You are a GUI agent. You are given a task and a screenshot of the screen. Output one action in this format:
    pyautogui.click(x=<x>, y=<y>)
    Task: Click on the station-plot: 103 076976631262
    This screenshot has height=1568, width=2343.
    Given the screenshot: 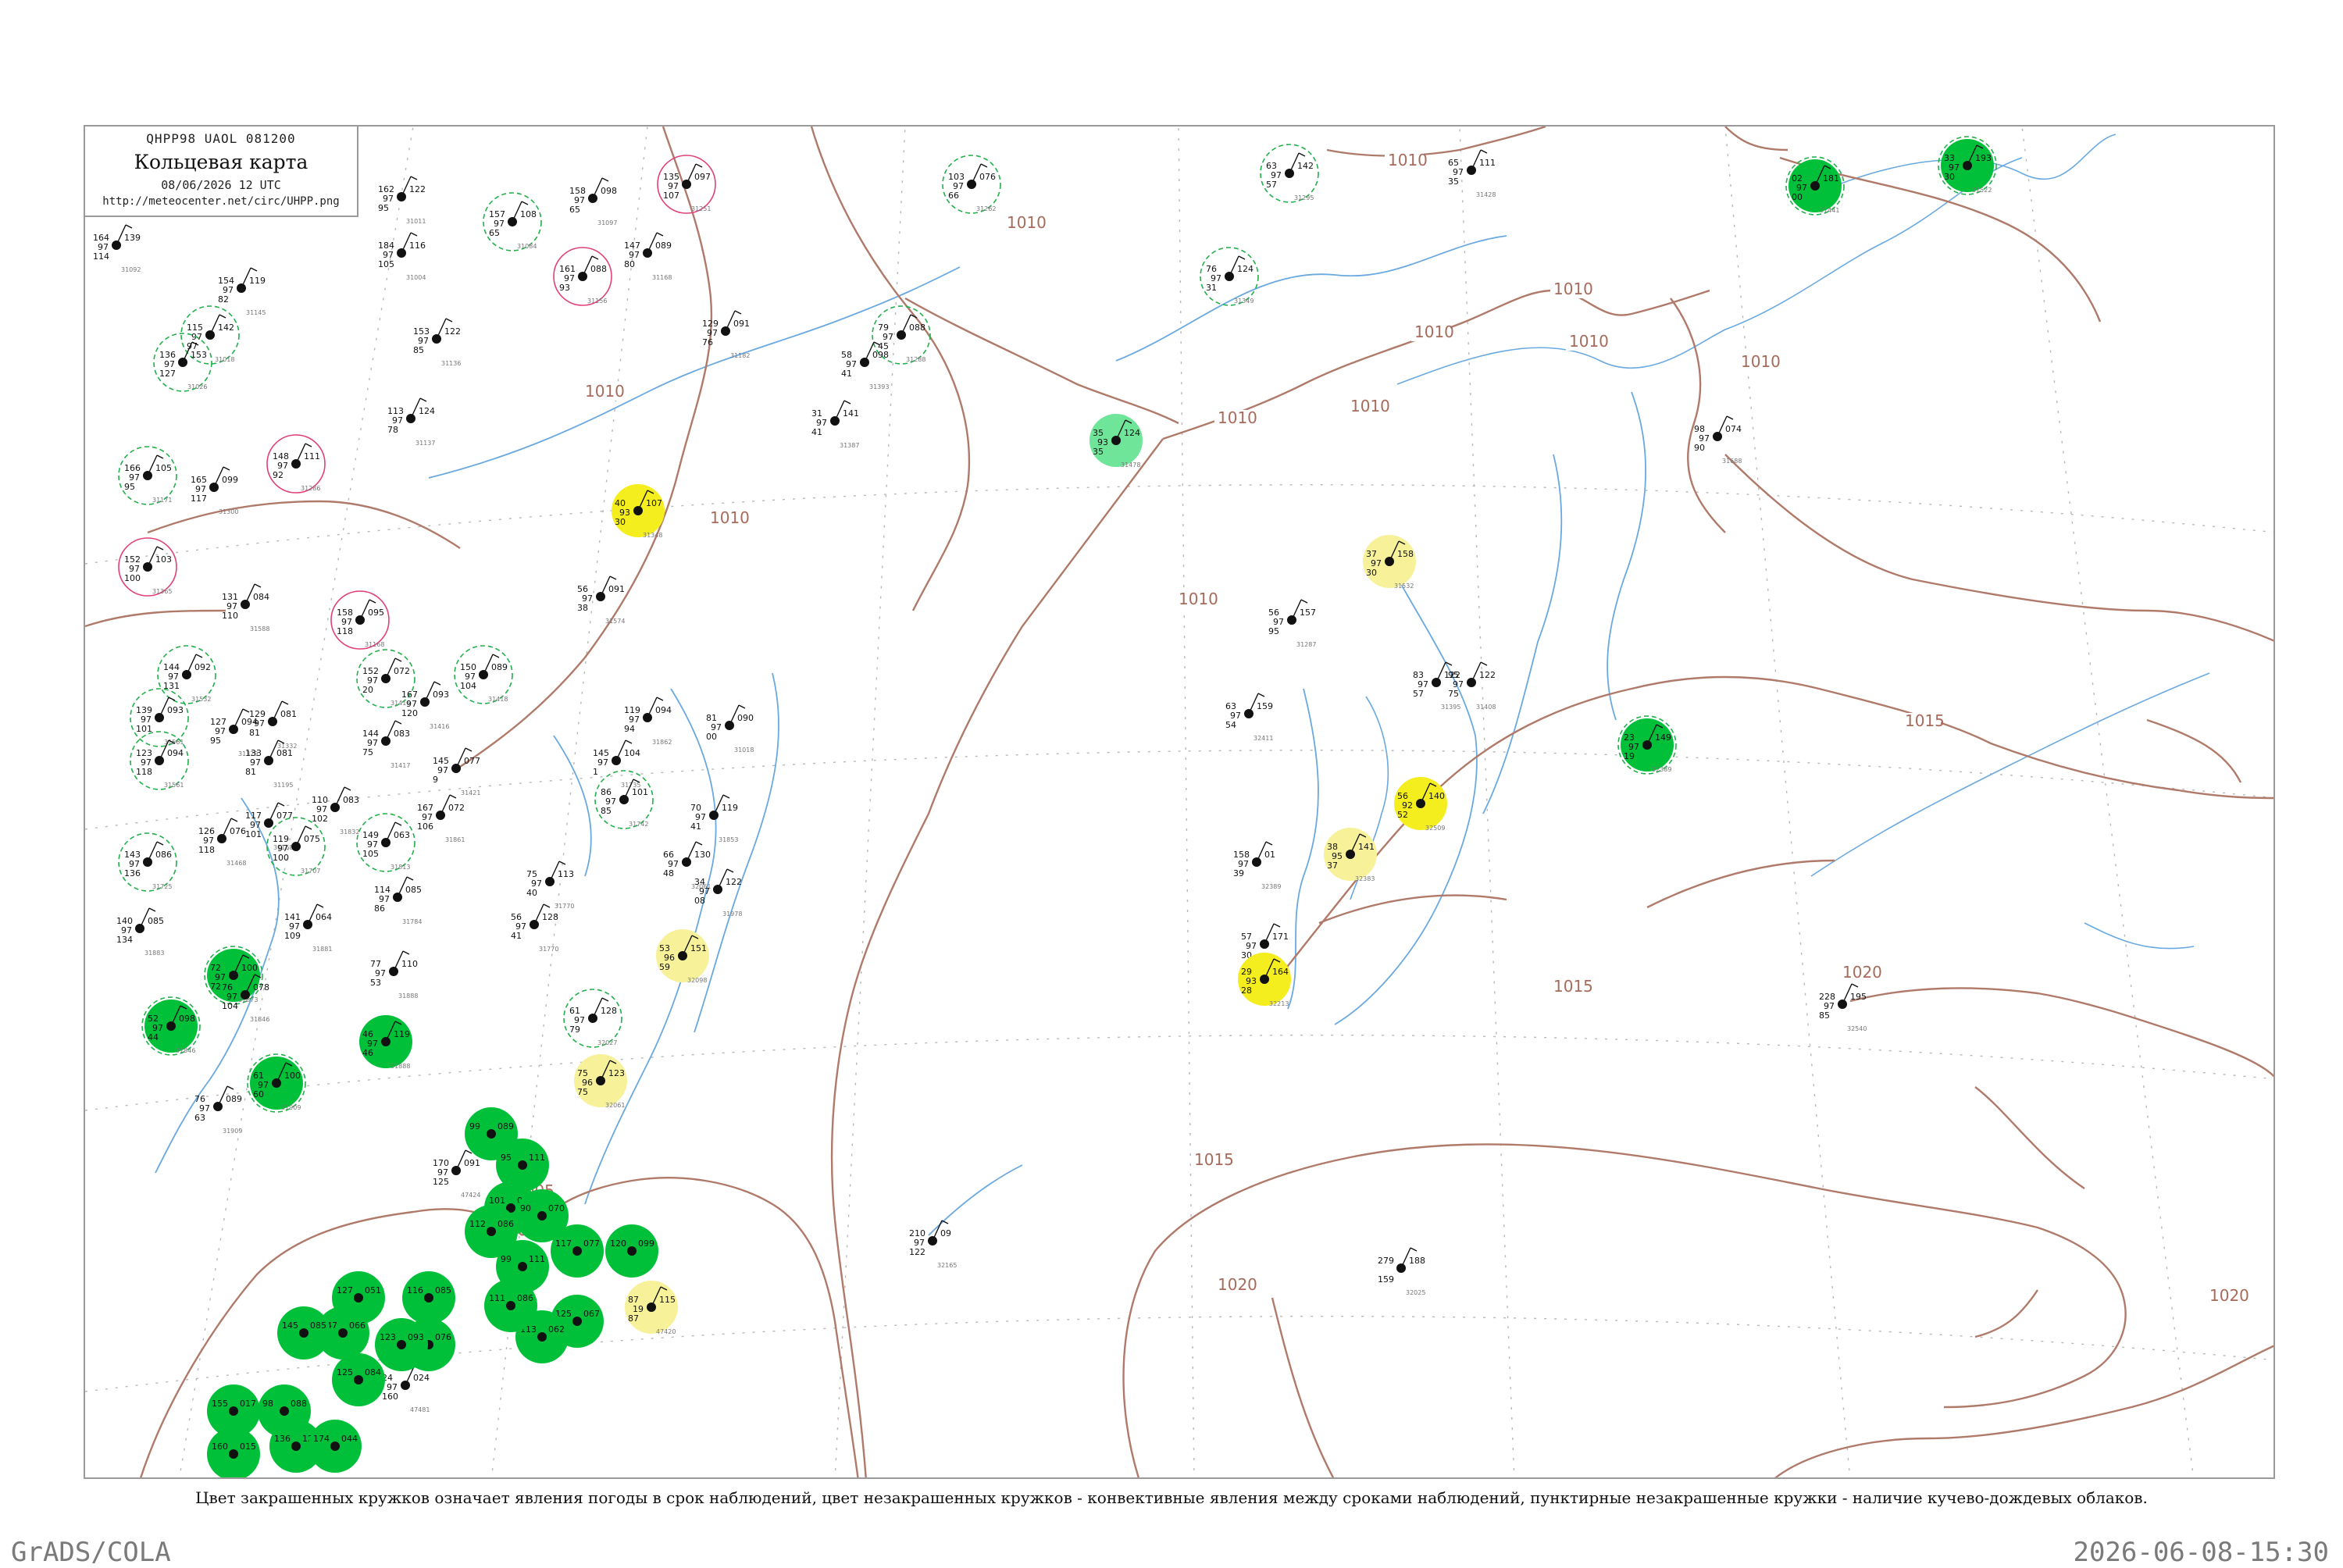 What is the action you would take?
    pyautogui.click(x=971, y=184)
    